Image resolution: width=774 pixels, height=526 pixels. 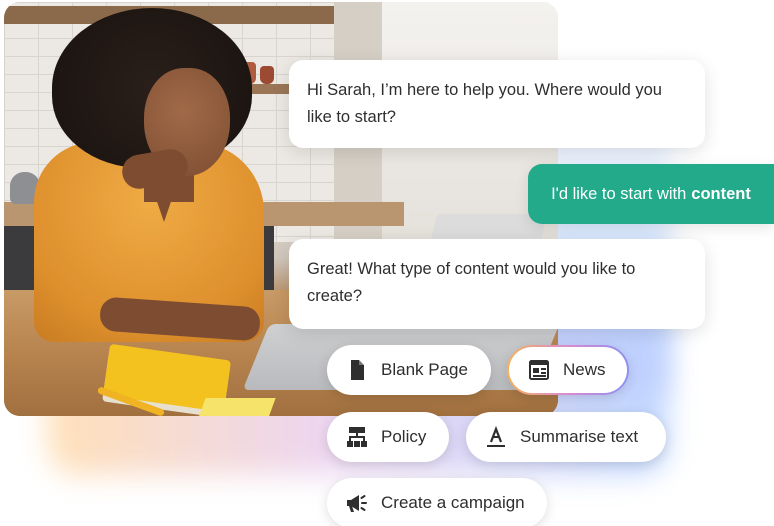 I want to click on photo-sticky-note, so click(x=237, y=407).